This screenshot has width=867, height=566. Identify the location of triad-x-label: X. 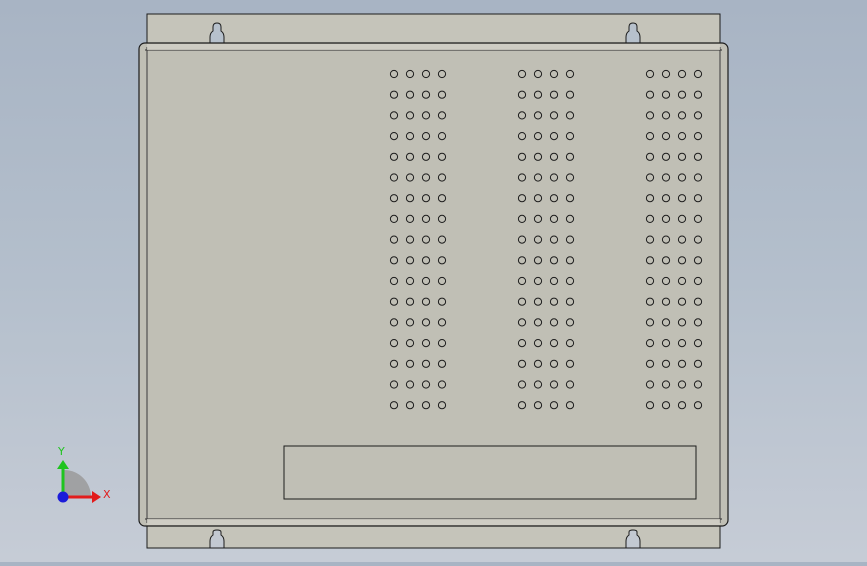
(107, 494).